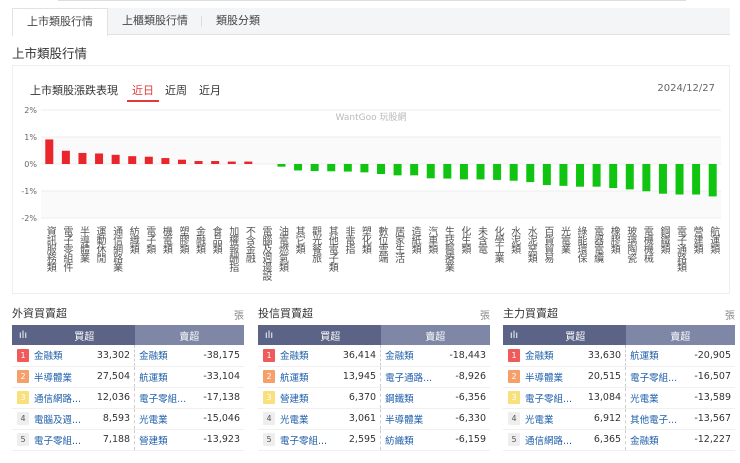 The width and height of the screenshot is (740, 463). What do you see at coordinates (308, 377) in the screenshot?
I see `buy-sector-link: 航運類` at bounding box center [308, 377].